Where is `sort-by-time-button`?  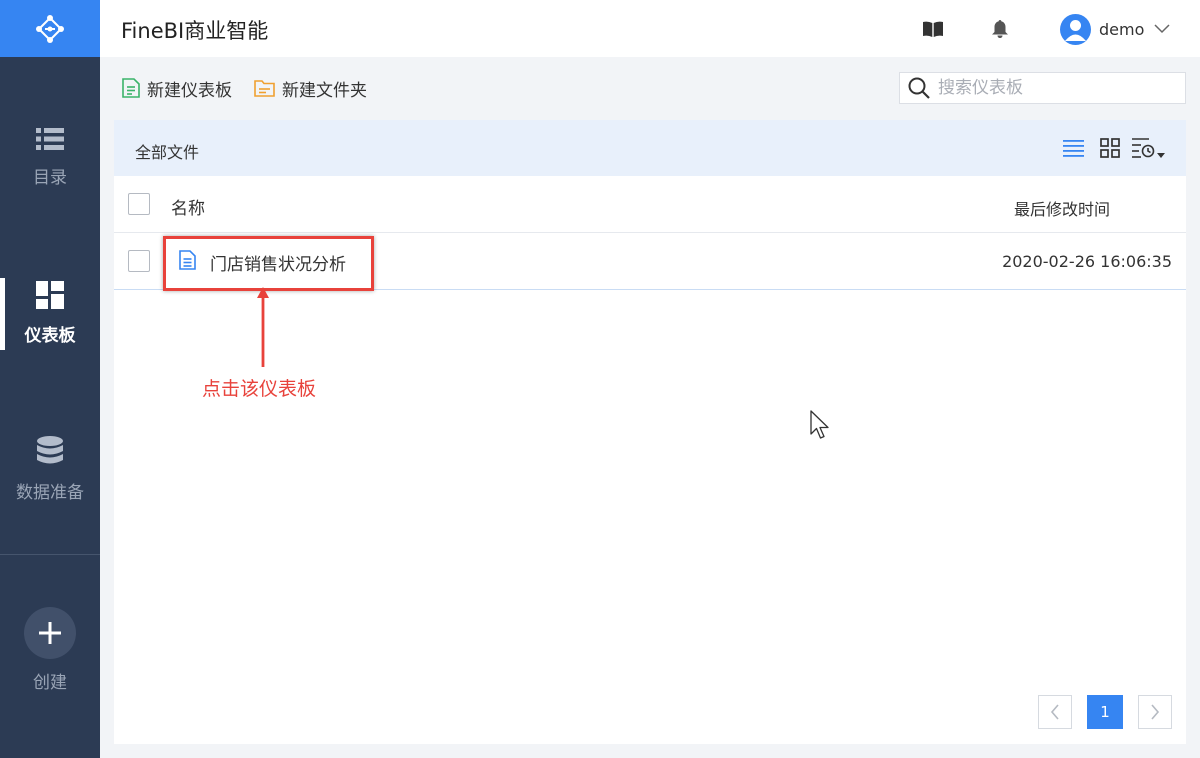 sort-by-time-button is located at coordinates (1150, 148).